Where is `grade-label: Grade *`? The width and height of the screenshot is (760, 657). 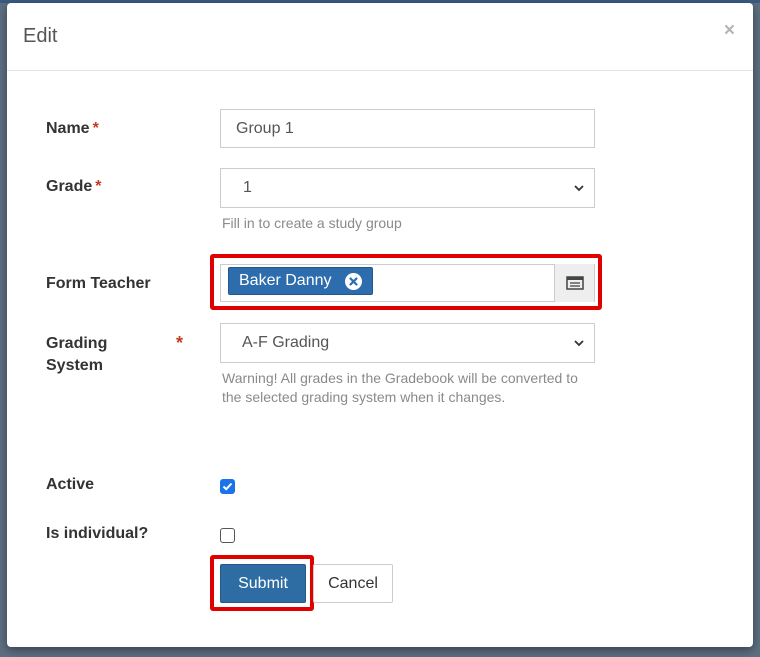 grade-label: Grade * is located at coordinates (73, 187).